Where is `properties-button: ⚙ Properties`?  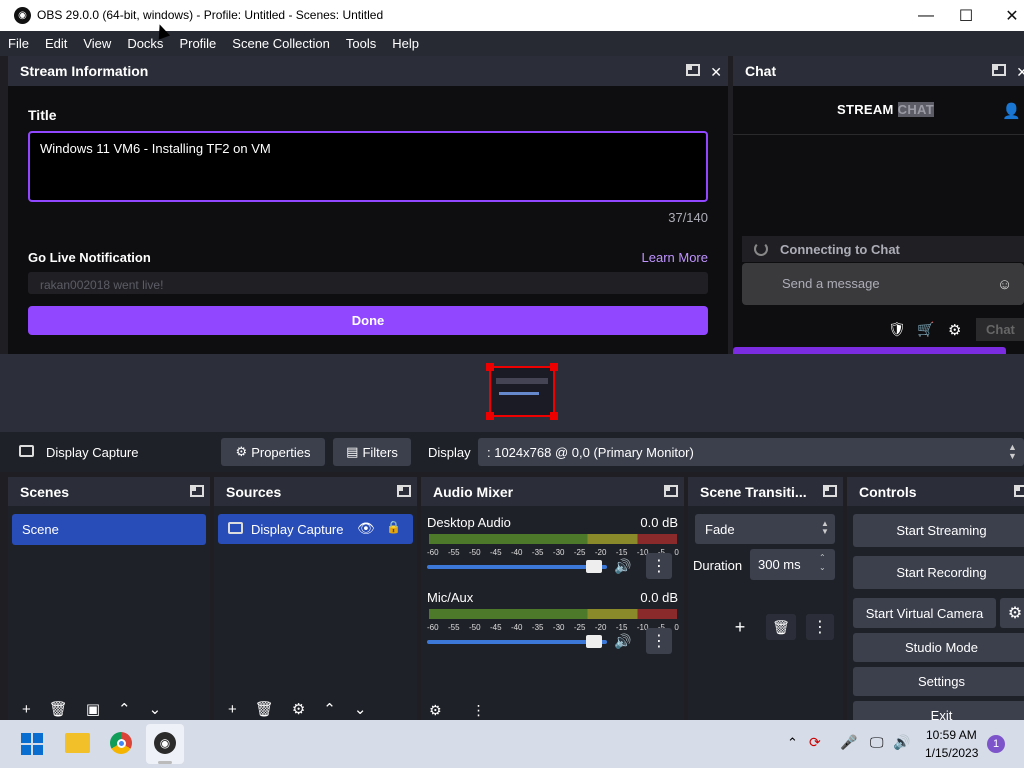
properties-button: ⚙ Properties is located at coordinates (273, 452).